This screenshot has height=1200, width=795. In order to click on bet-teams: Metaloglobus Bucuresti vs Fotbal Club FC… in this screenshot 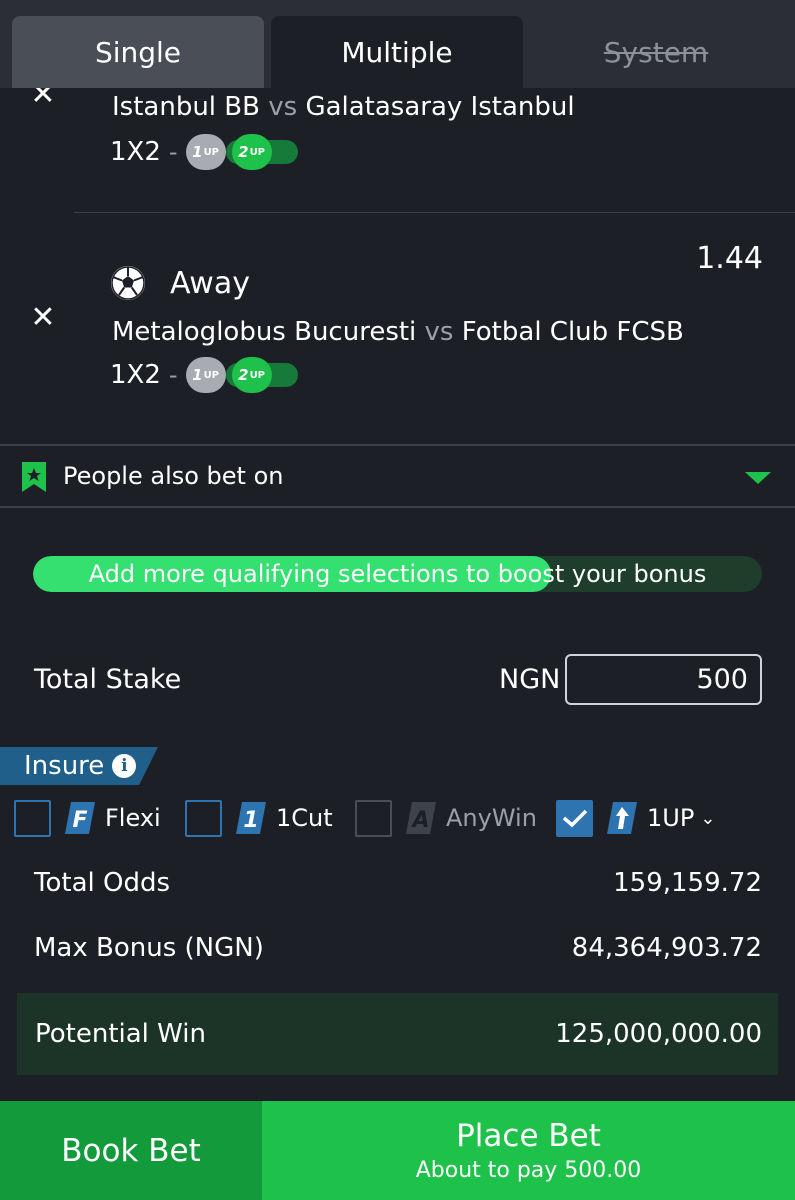, I will do `click(398, 332)`.